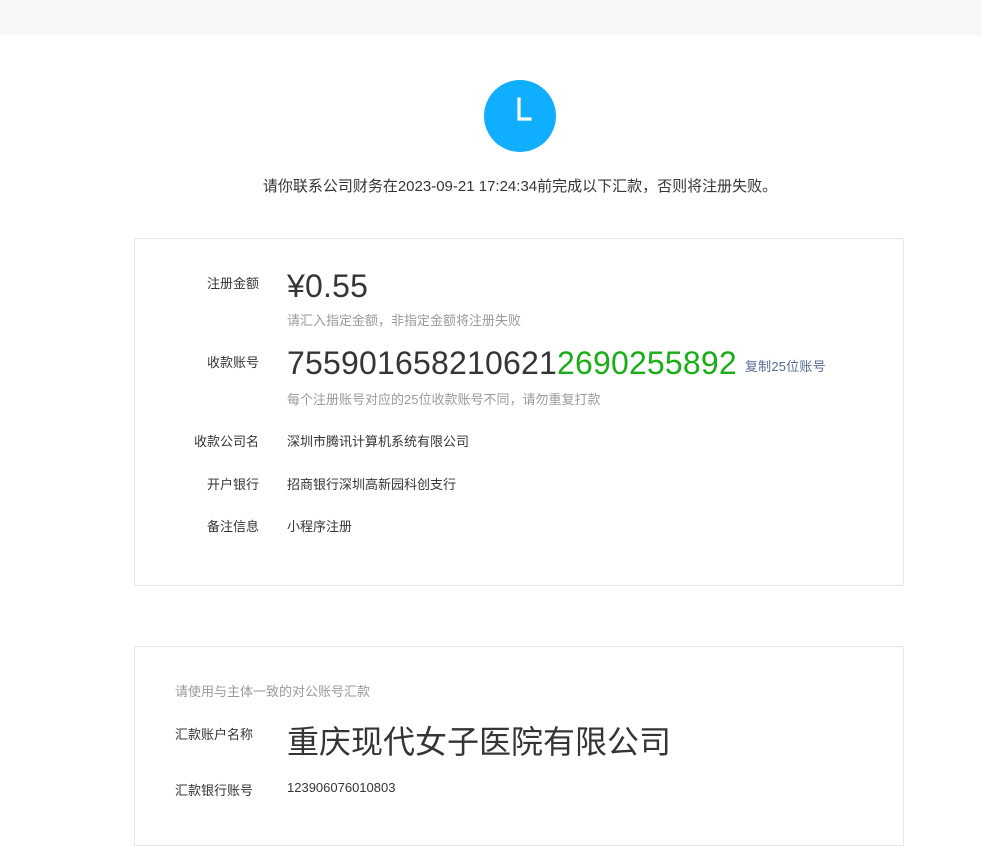 This screenshot has width=982, height=846. Describe the element at coordinates (520, 116) in the screenshot. I see `status-clock-icon` at that location.